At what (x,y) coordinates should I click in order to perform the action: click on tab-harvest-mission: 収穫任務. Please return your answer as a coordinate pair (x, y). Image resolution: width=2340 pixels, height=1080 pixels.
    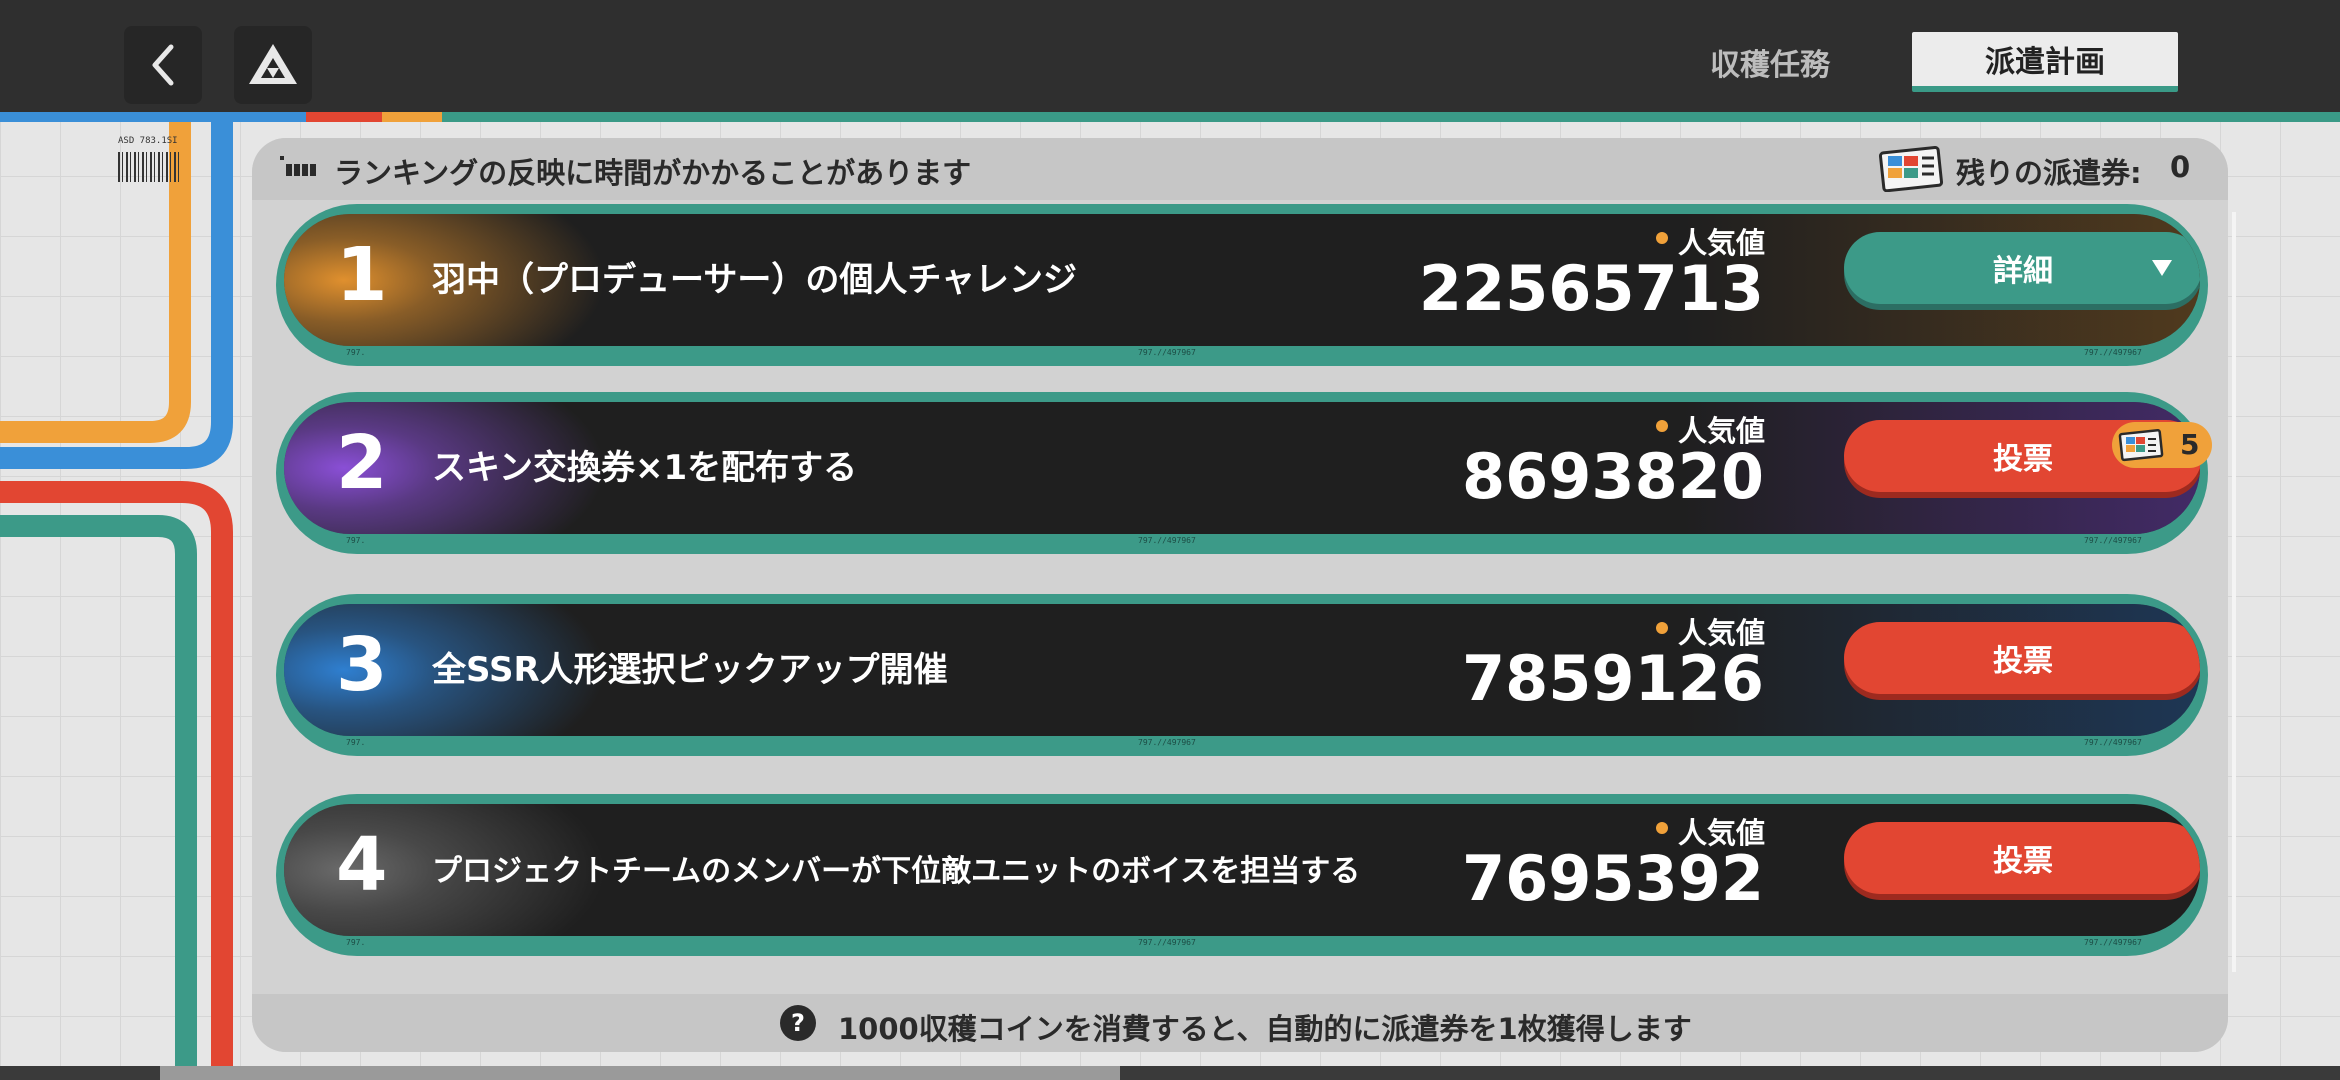
    Looking at the image, I should click on (1770, 62).